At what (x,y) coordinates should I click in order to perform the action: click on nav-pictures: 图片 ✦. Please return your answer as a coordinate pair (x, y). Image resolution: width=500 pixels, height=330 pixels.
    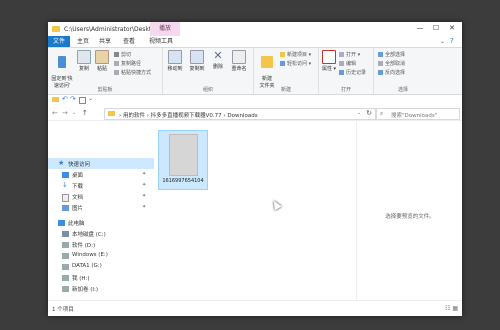
    Looking at the image, I should click on (101, 207).